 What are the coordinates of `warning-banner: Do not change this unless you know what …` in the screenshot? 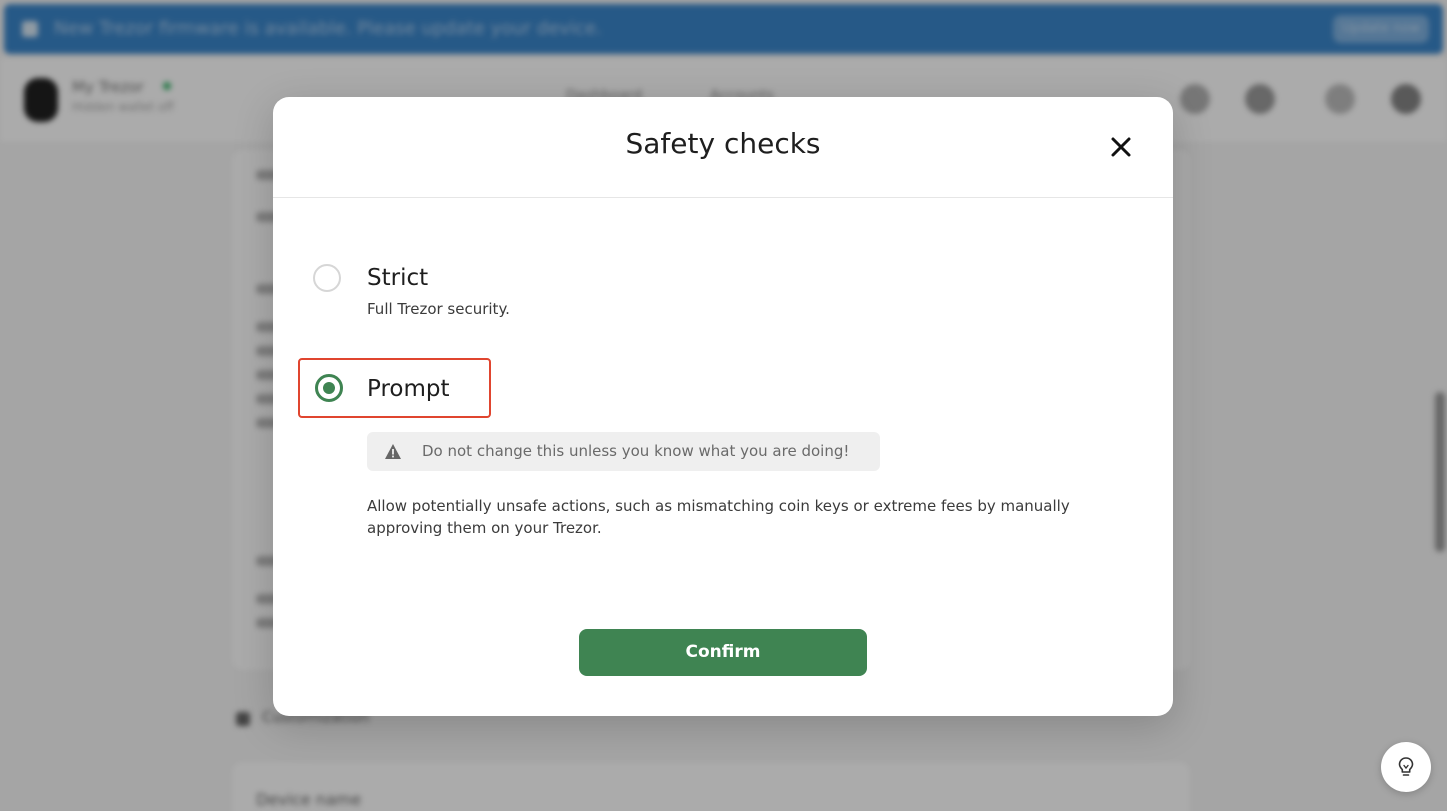 It's located at (623, 451).